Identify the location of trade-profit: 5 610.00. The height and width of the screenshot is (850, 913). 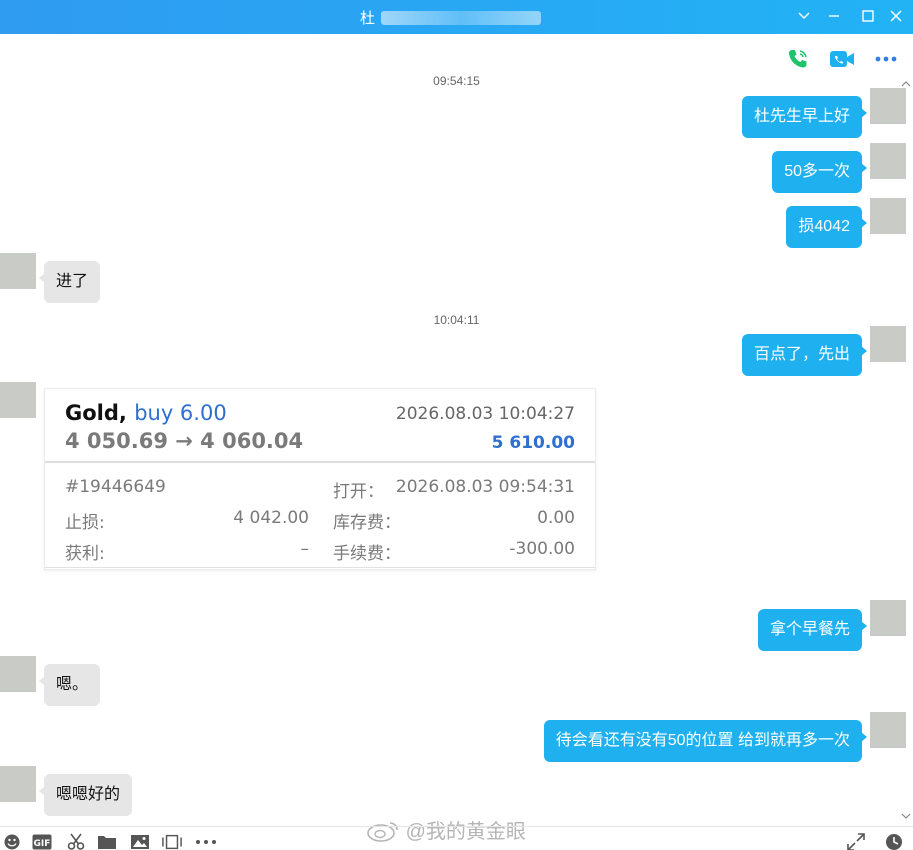
(533, 443).